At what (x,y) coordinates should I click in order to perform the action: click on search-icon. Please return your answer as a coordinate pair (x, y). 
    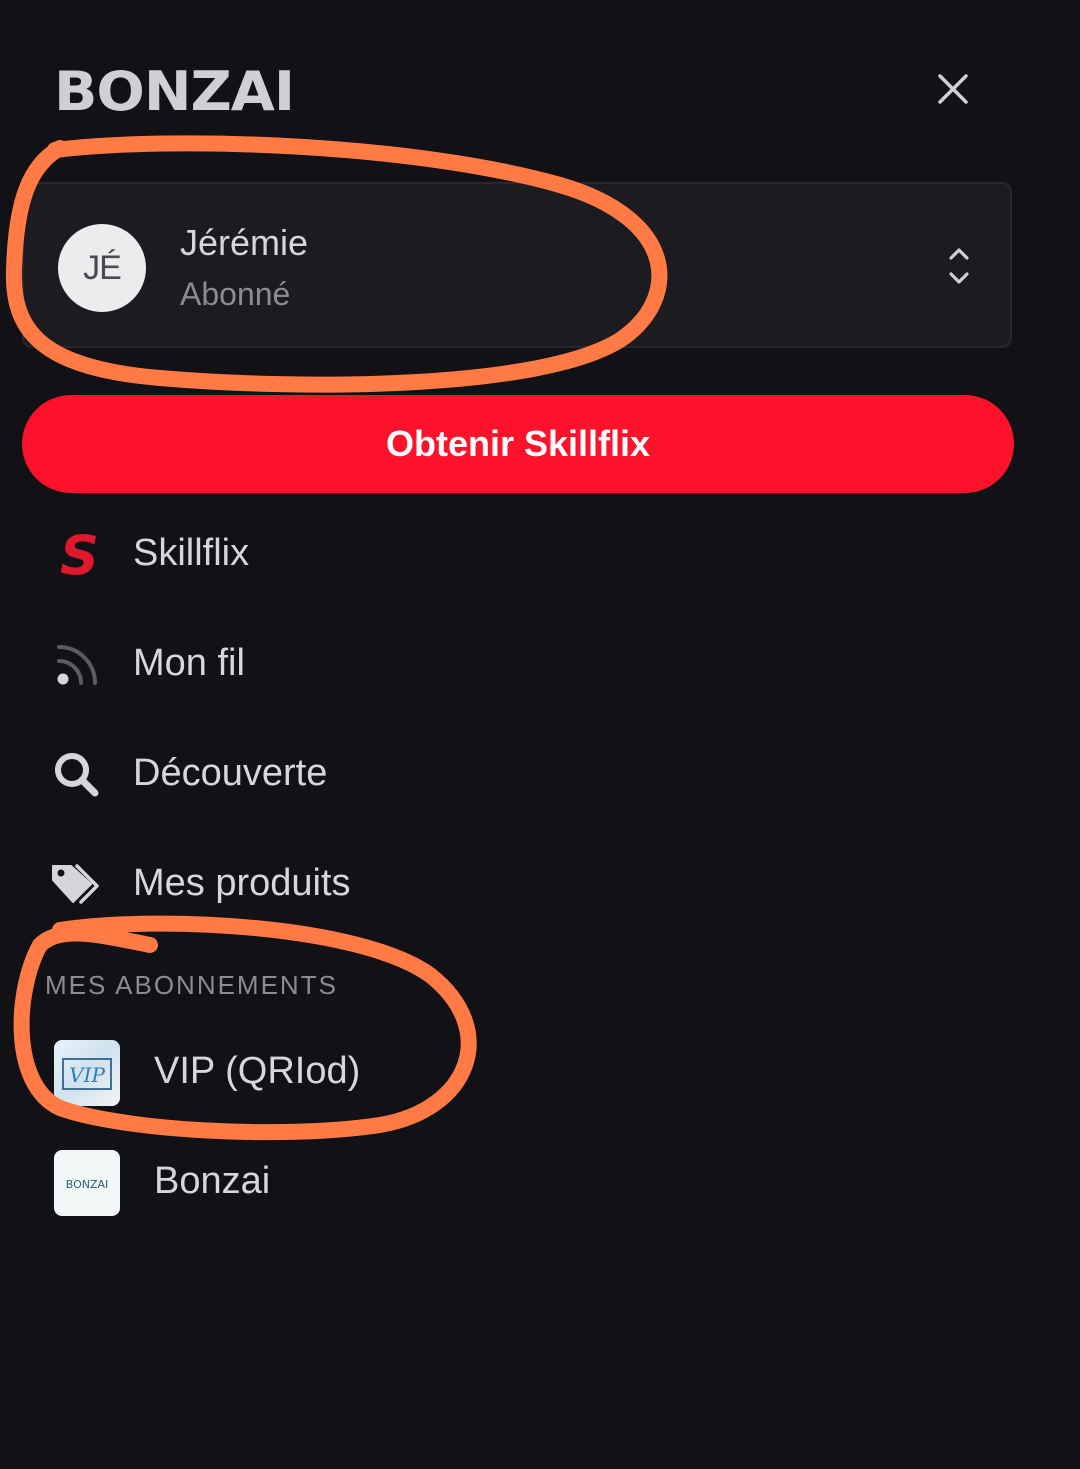
    Looking at the image, I should click on (76, 774).